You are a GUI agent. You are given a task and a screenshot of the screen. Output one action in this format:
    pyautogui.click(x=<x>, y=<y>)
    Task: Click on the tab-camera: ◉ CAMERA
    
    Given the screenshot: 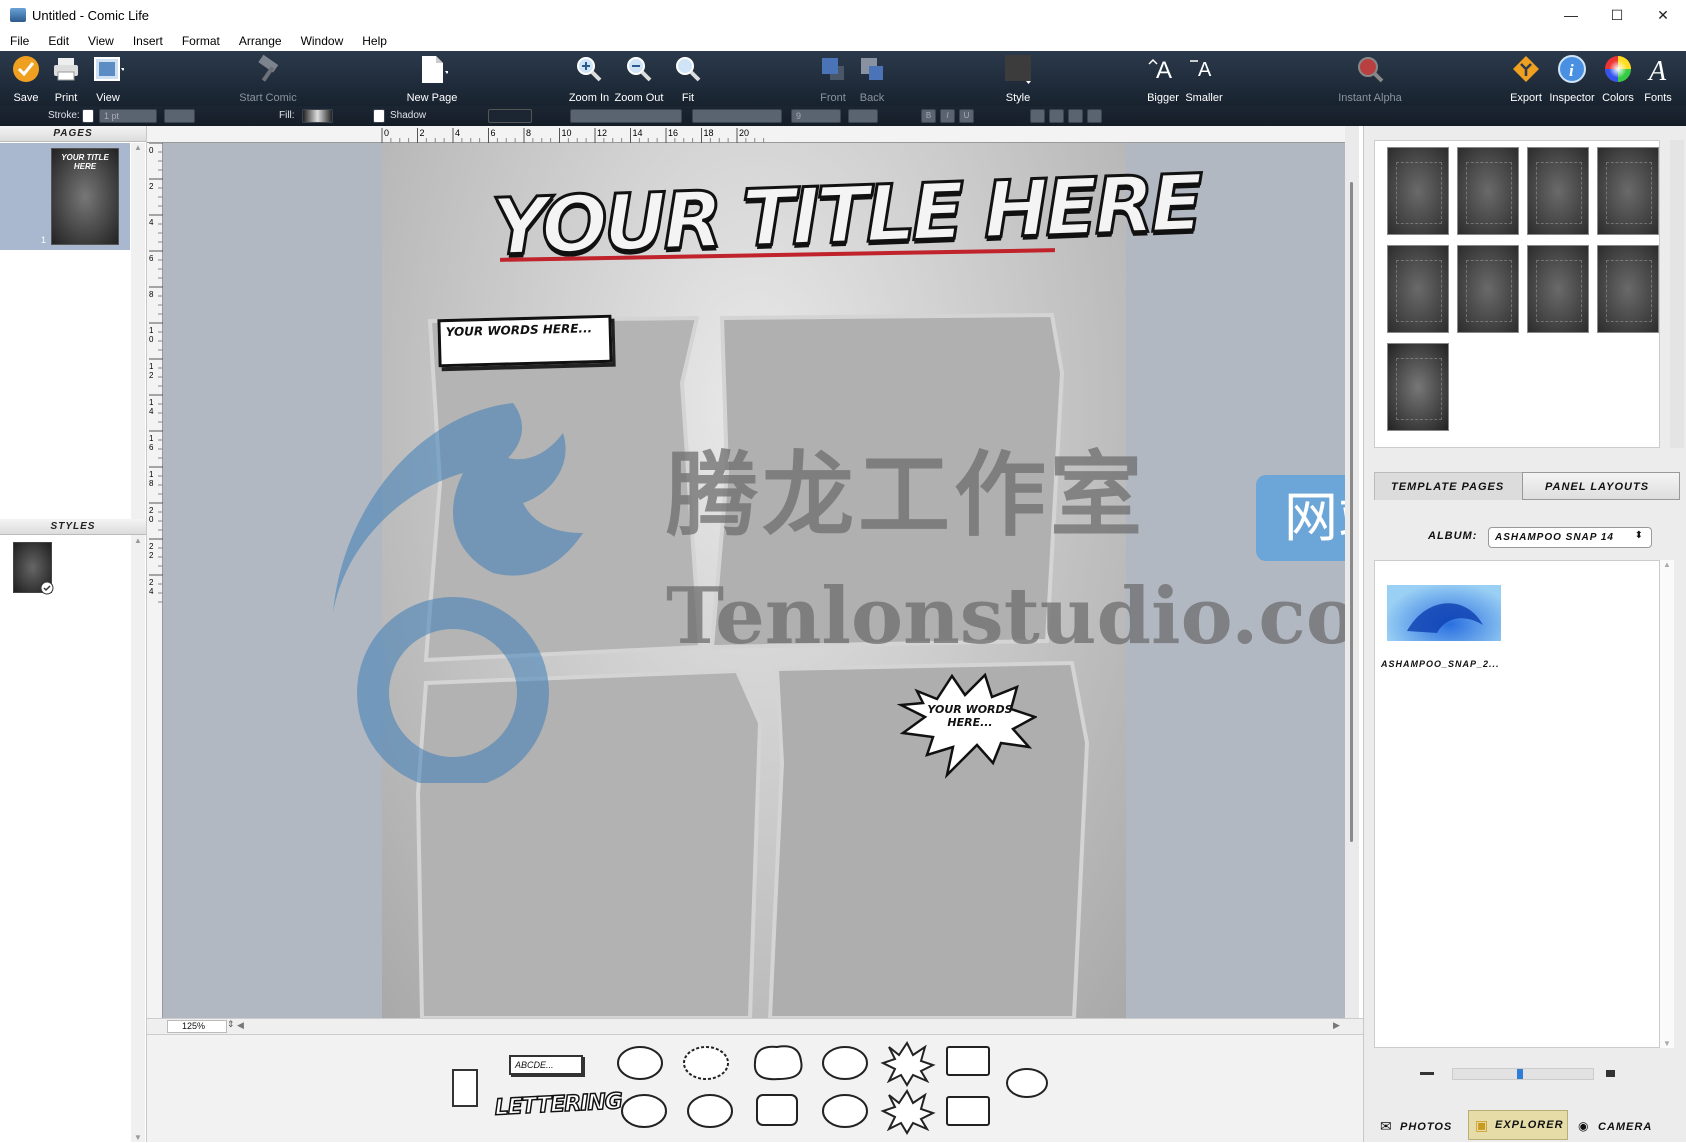 What is the action you would take?
    pyautogui.click(x=1622, y=1127)
    